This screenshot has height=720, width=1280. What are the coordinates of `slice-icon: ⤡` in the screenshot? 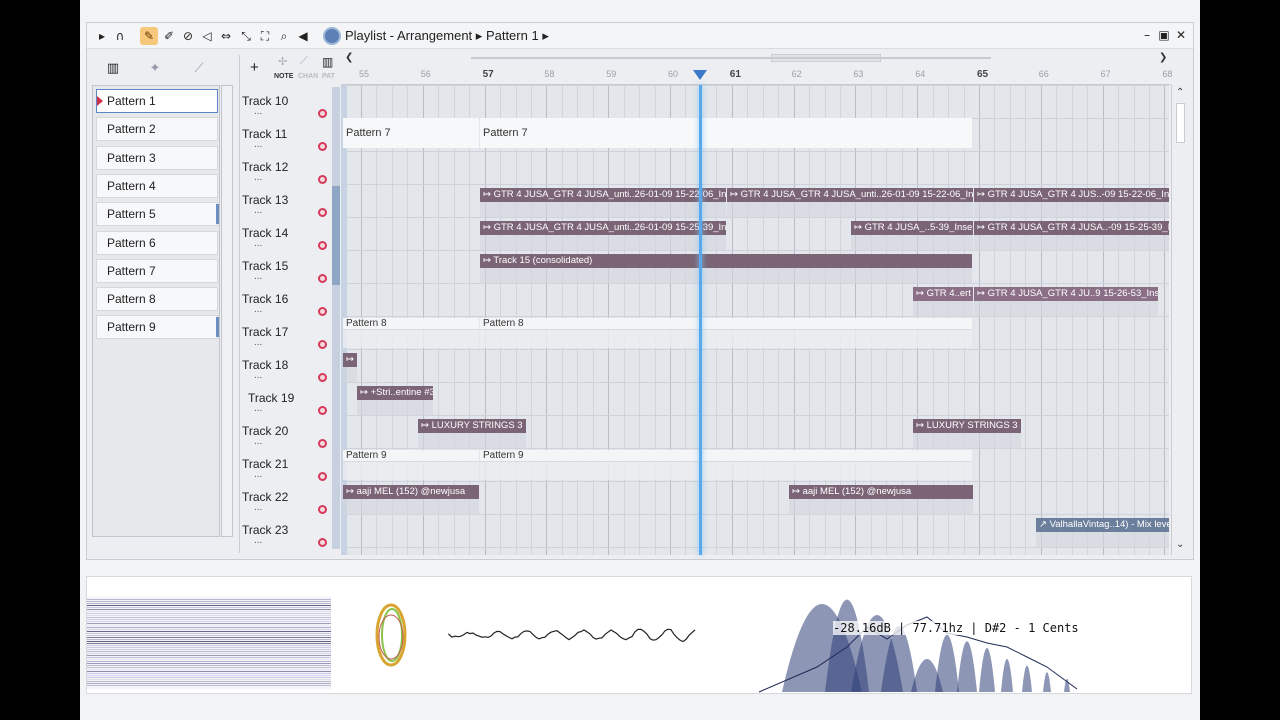 It's located at (246, 36).